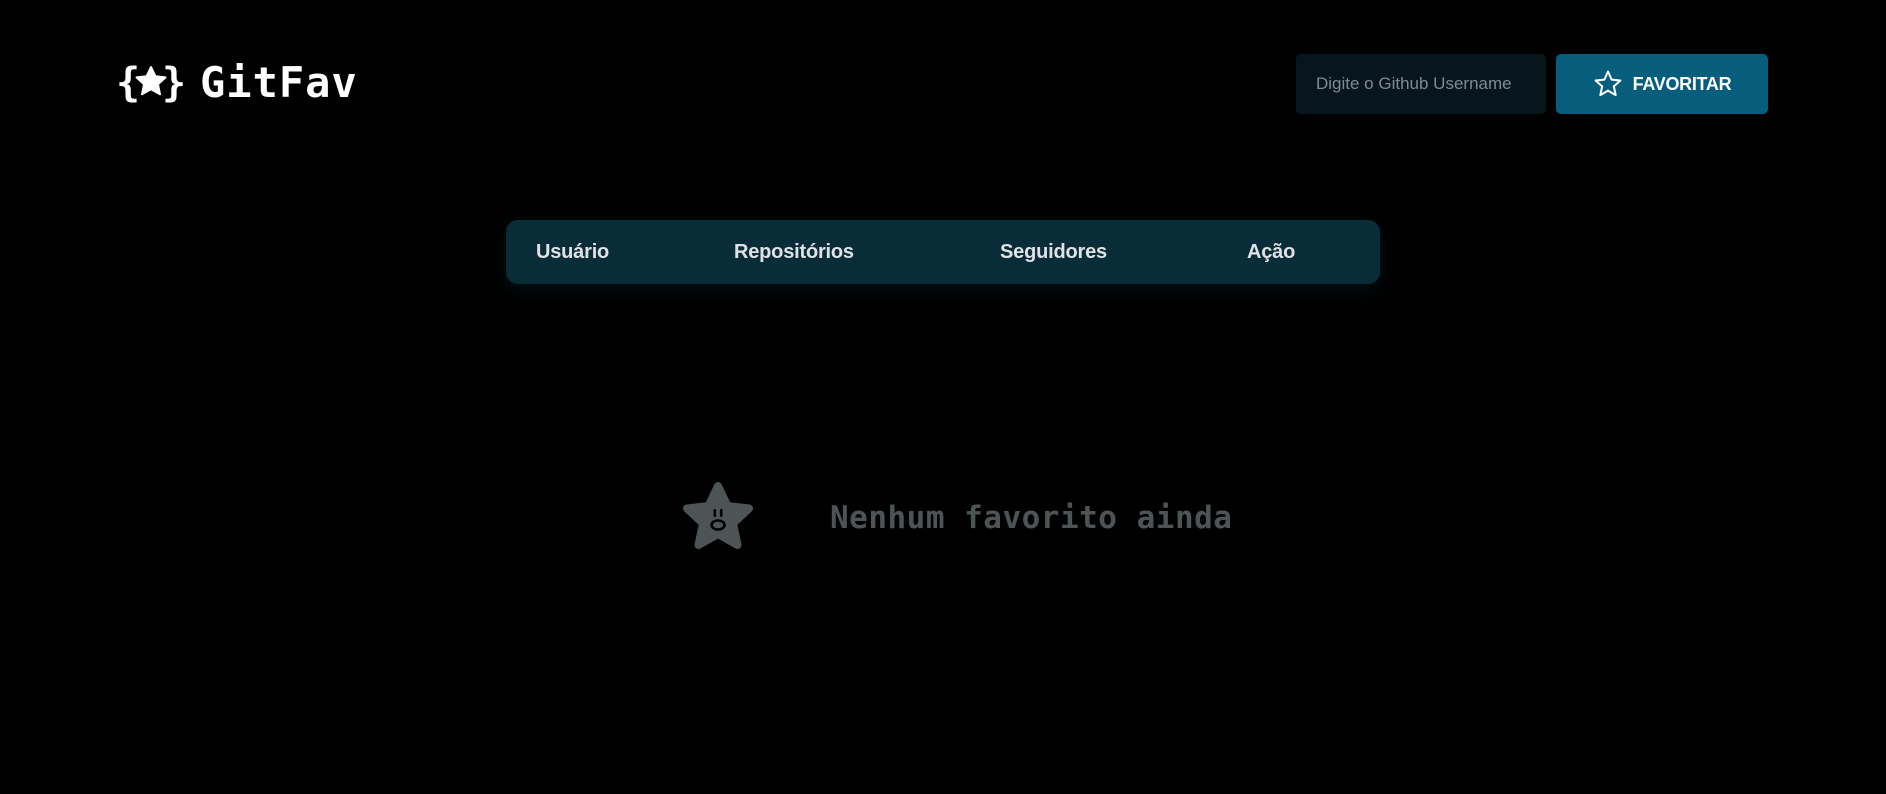  I want to click on column-header-repositories: Repositórios, so click(794, 252).